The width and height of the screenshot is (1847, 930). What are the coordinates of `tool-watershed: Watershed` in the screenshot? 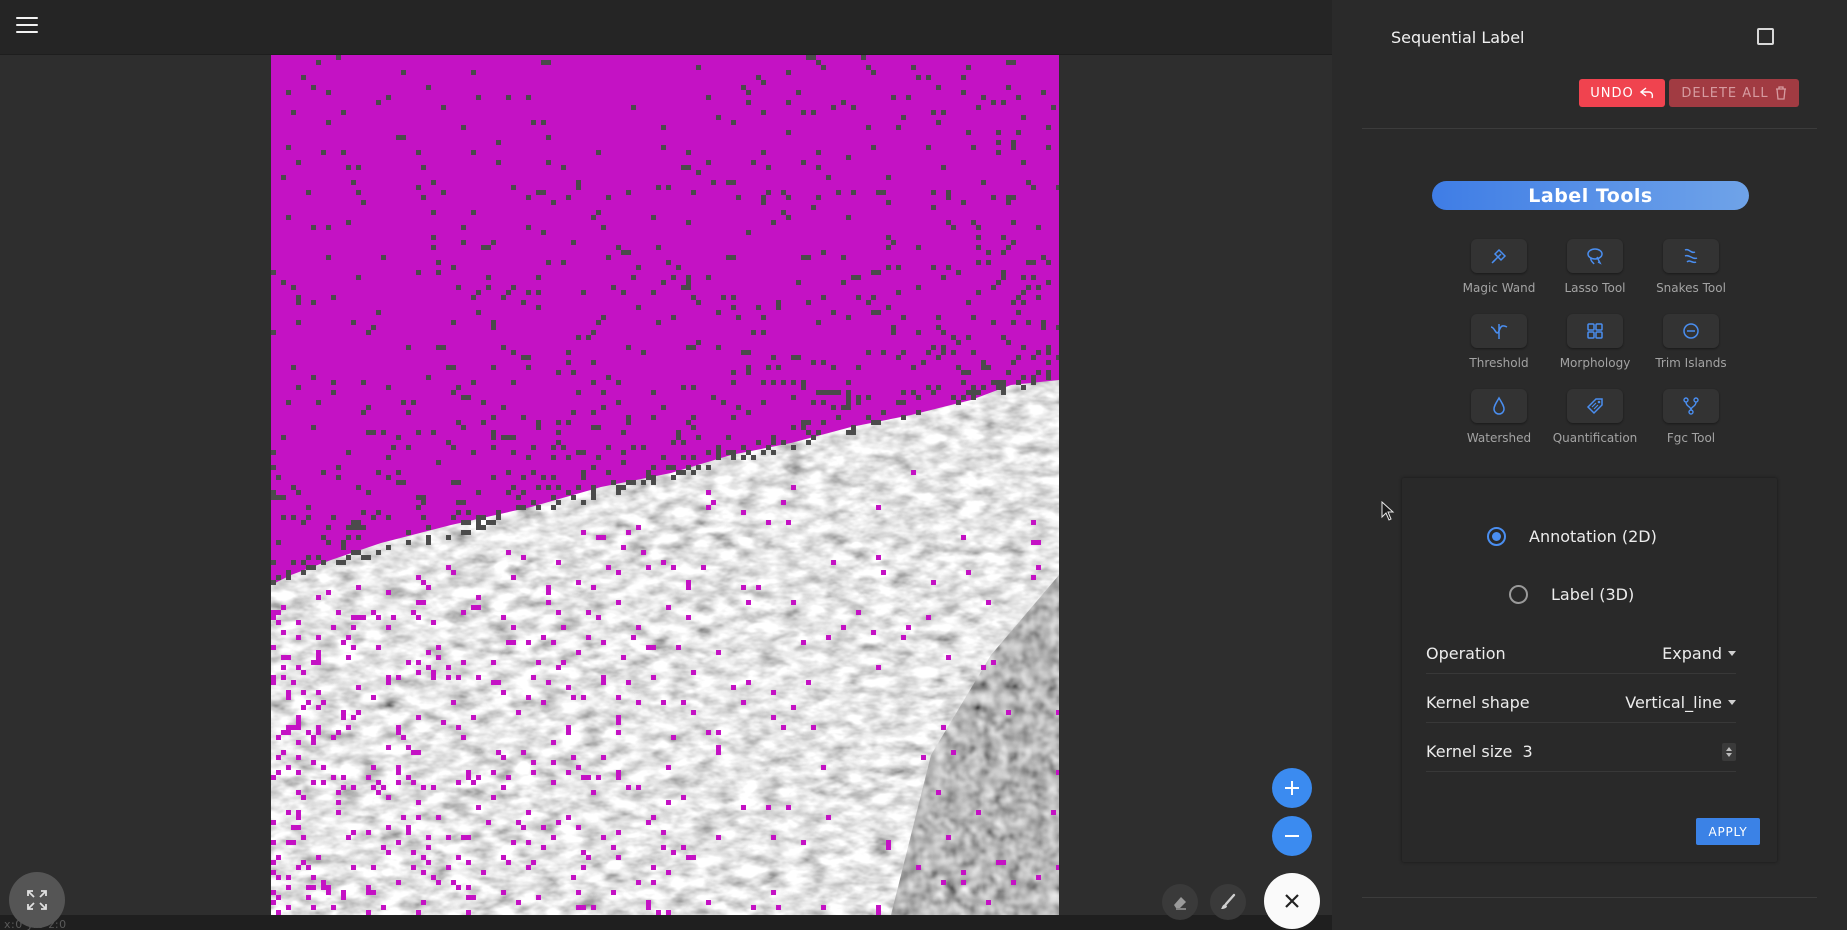 It's located at (1499, 417).